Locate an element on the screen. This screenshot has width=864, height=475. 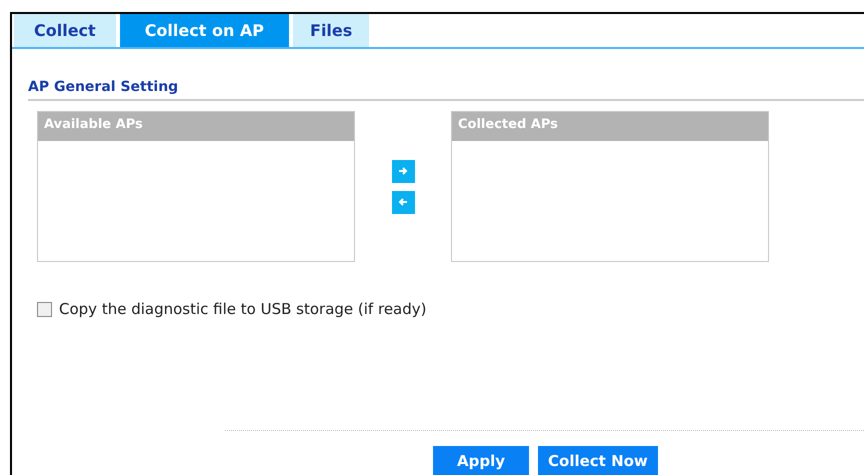
right-arrow-icon is located at coordinates (403, 171).